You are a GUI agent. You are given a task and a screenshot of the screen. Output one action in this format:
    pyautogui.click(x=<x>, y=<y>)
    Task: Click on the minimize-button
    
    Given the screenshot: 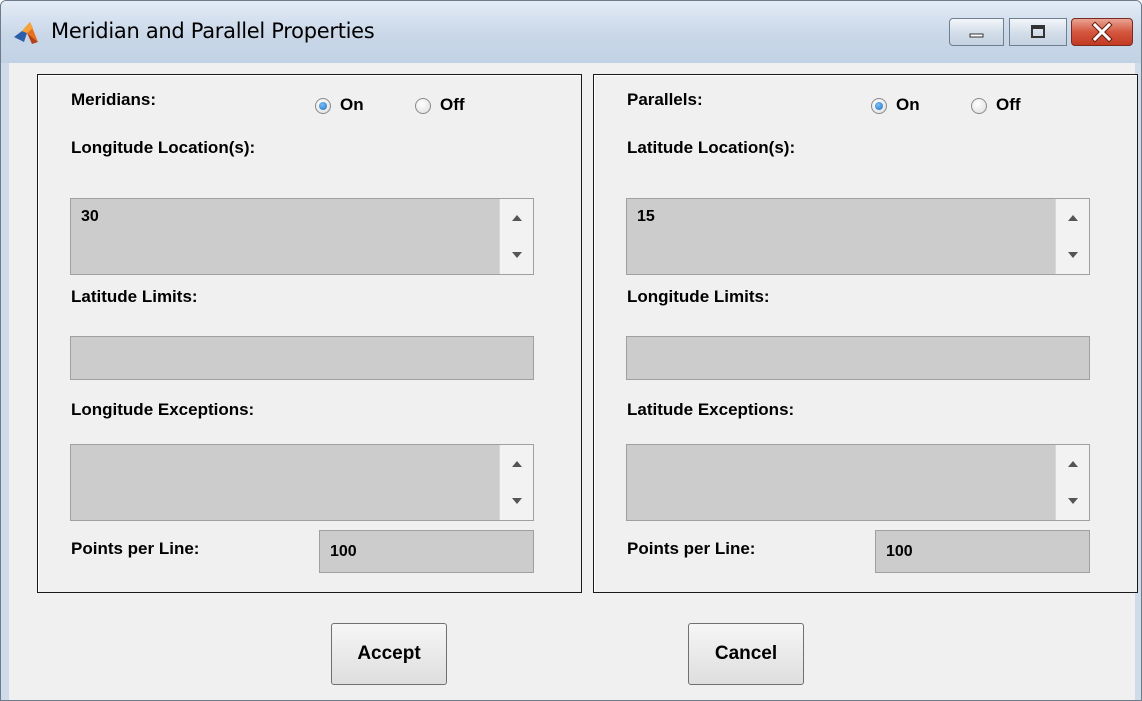 What is the action you would take?
    pyautogui.click(x=976, y=32)
    